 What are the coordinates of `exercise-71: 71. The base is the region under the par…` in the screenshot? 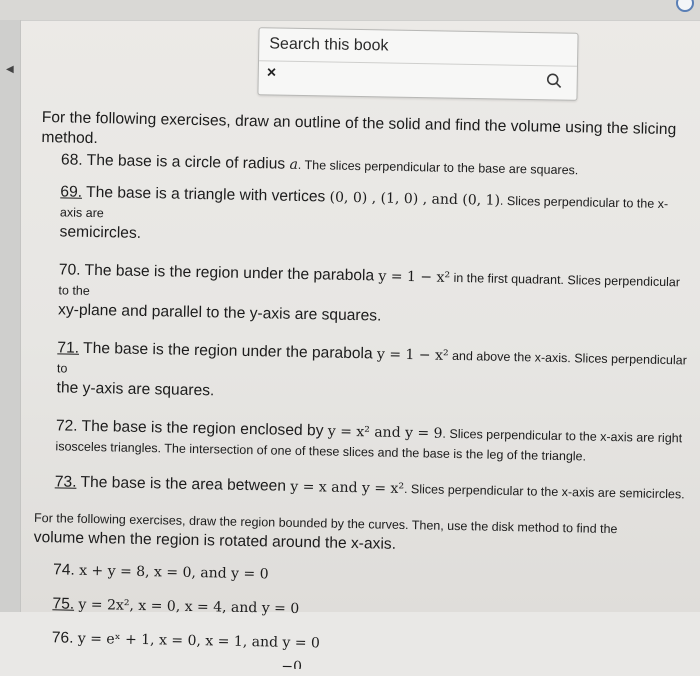 It's located at (361, 374).